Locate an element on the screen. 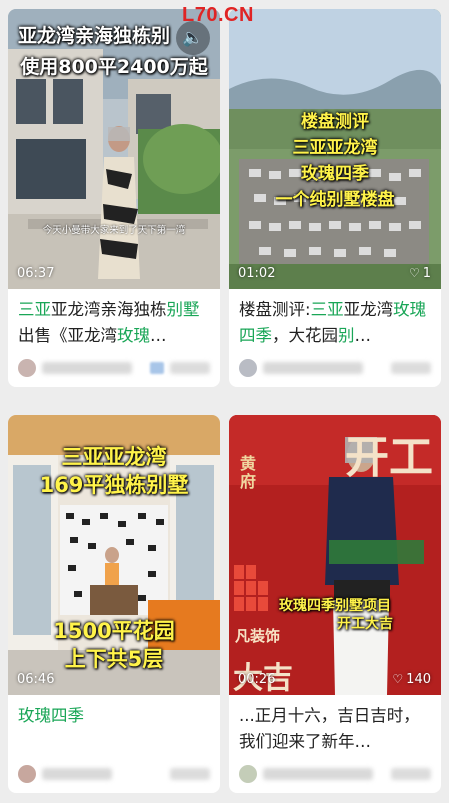 The height and width of the screenshot is (803, 449). video-title: 玫瑰四季 is located at coordinates (114, 725).